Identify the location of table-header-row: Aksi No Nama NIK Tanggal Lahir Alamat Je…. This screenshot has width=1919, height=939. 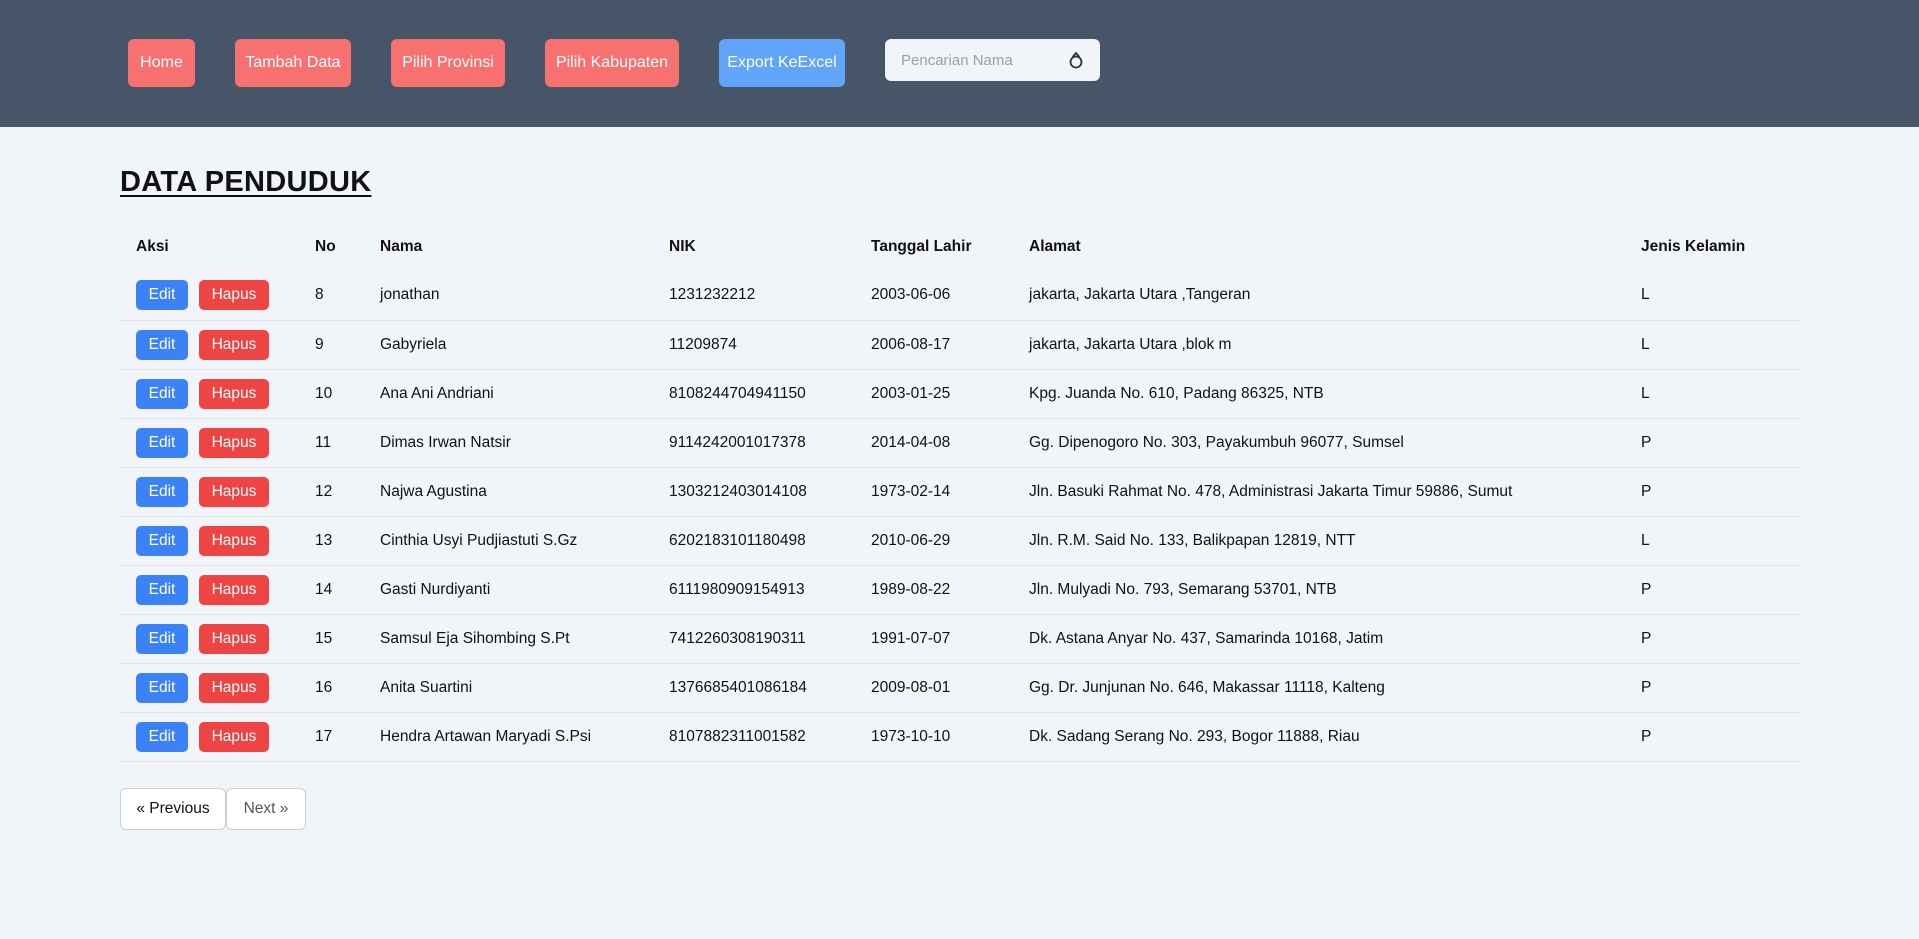
(960, 247).